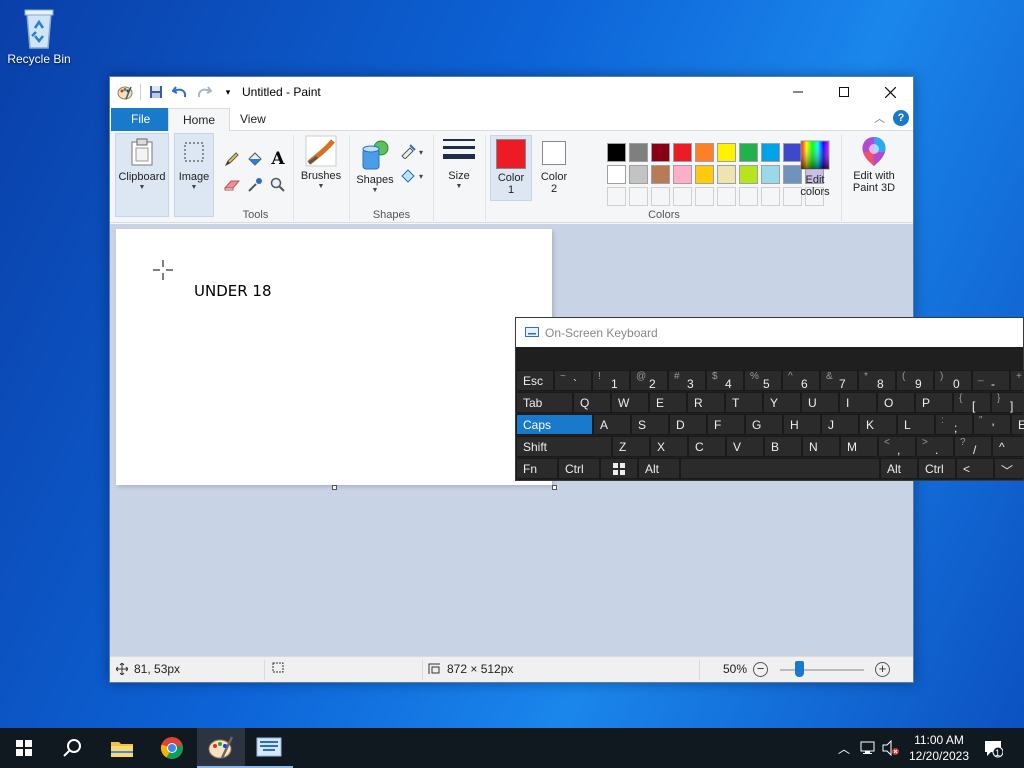  Describe the element at coordinates (659, 468) in the screenshot. I see `key-alt: Alt` at that location.